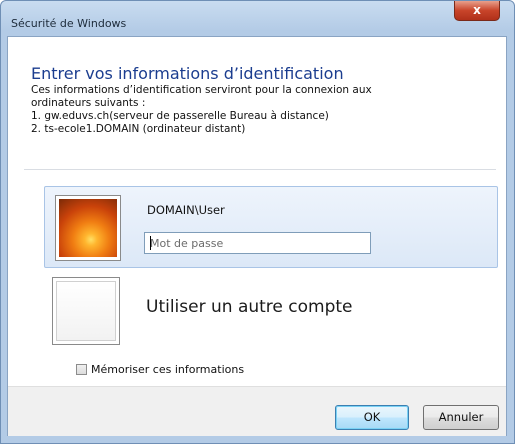 This screenshot has width=517, height=446. What do you see at coordinates (461, 417) in the screenshot?
I see `cancel-button: Annuler` at bounding box center [461, 417].